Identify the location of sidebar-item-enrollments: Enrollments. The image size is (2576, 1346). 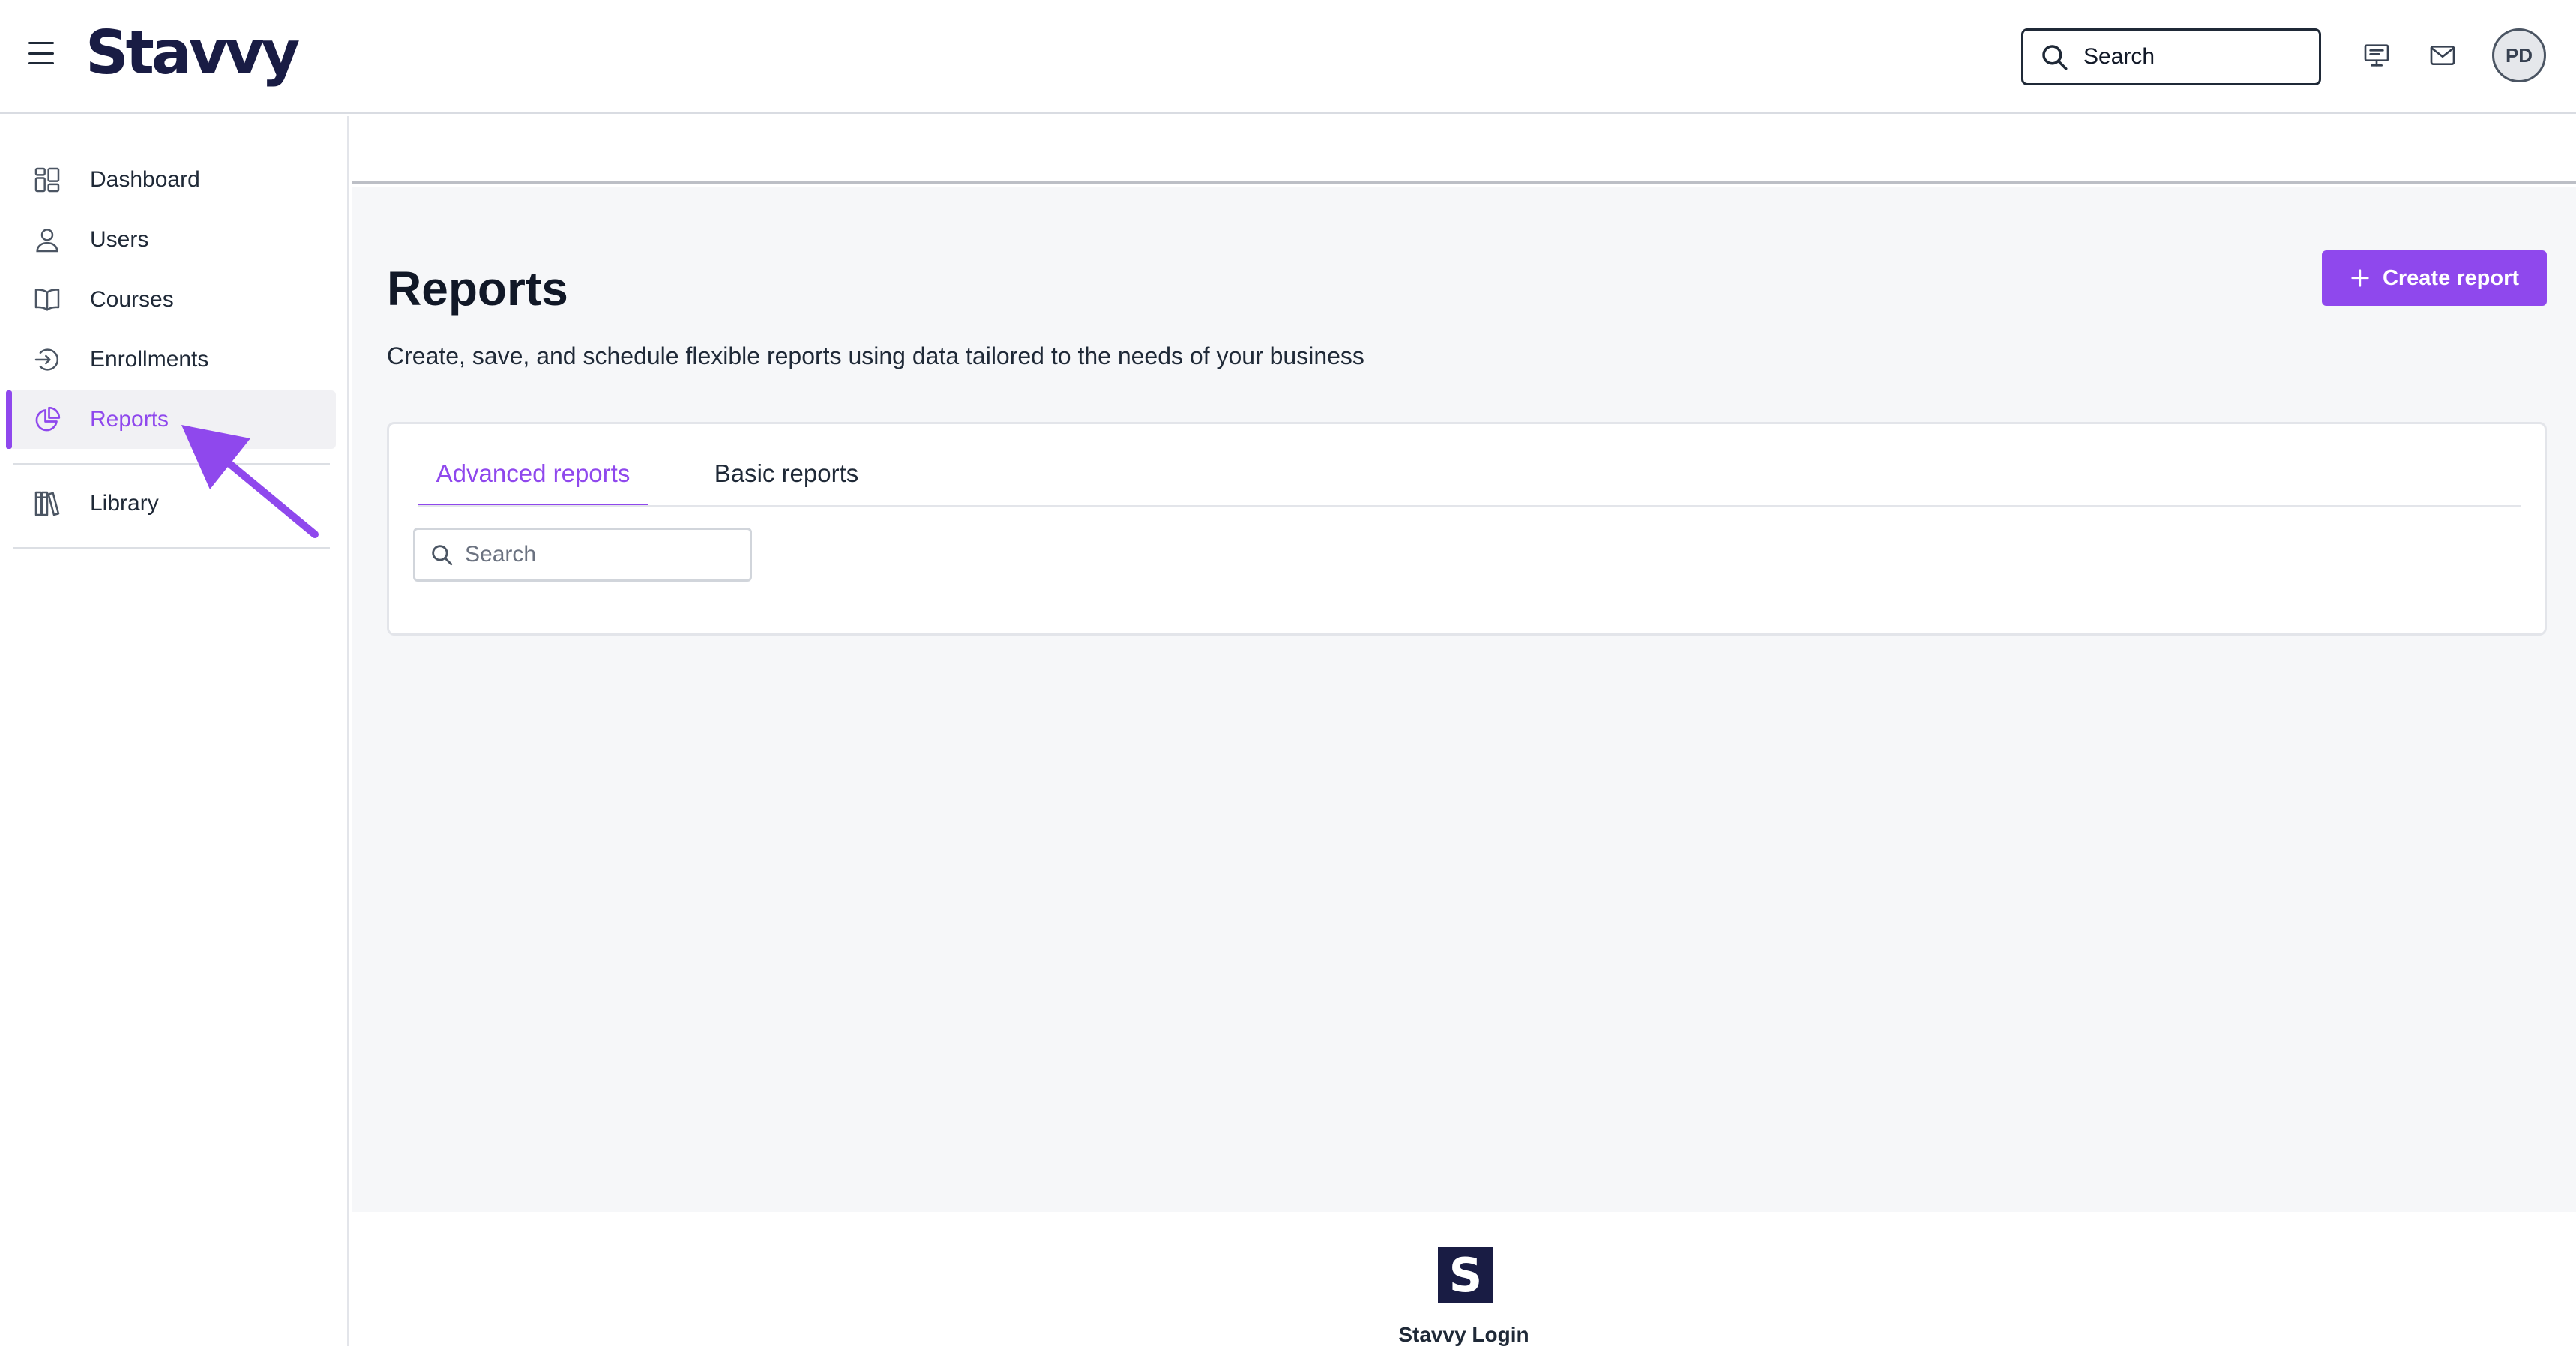
(173, 360).